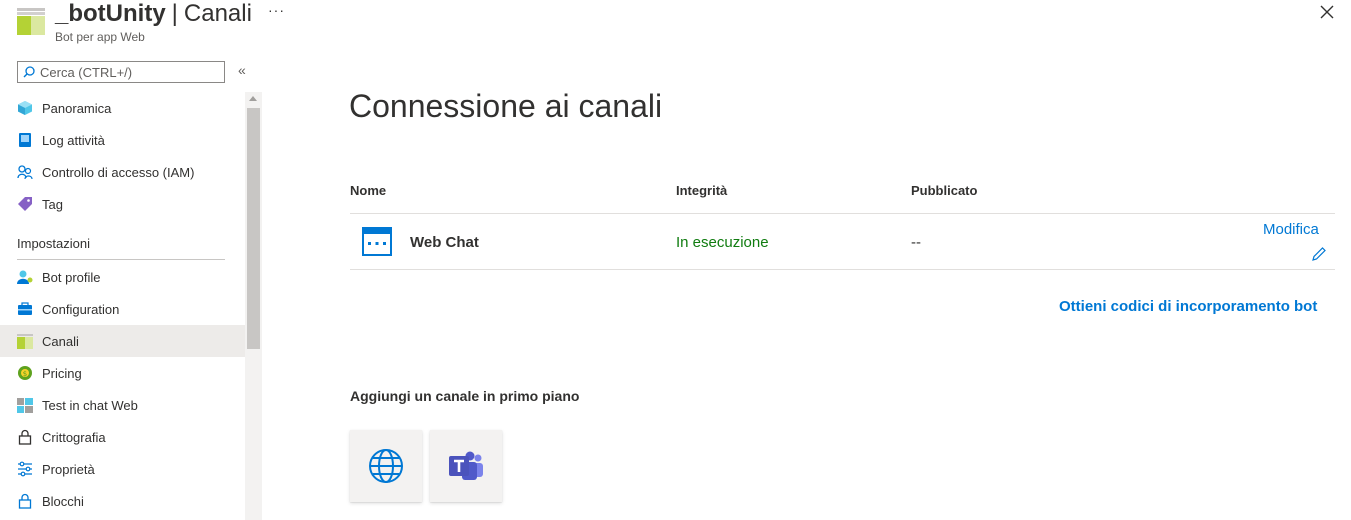 The height and width of the screenshot is (520, 1351). Describe the element at coordinates (276, 10) in the screenshot. I see `more-options-button: ···` at that location.